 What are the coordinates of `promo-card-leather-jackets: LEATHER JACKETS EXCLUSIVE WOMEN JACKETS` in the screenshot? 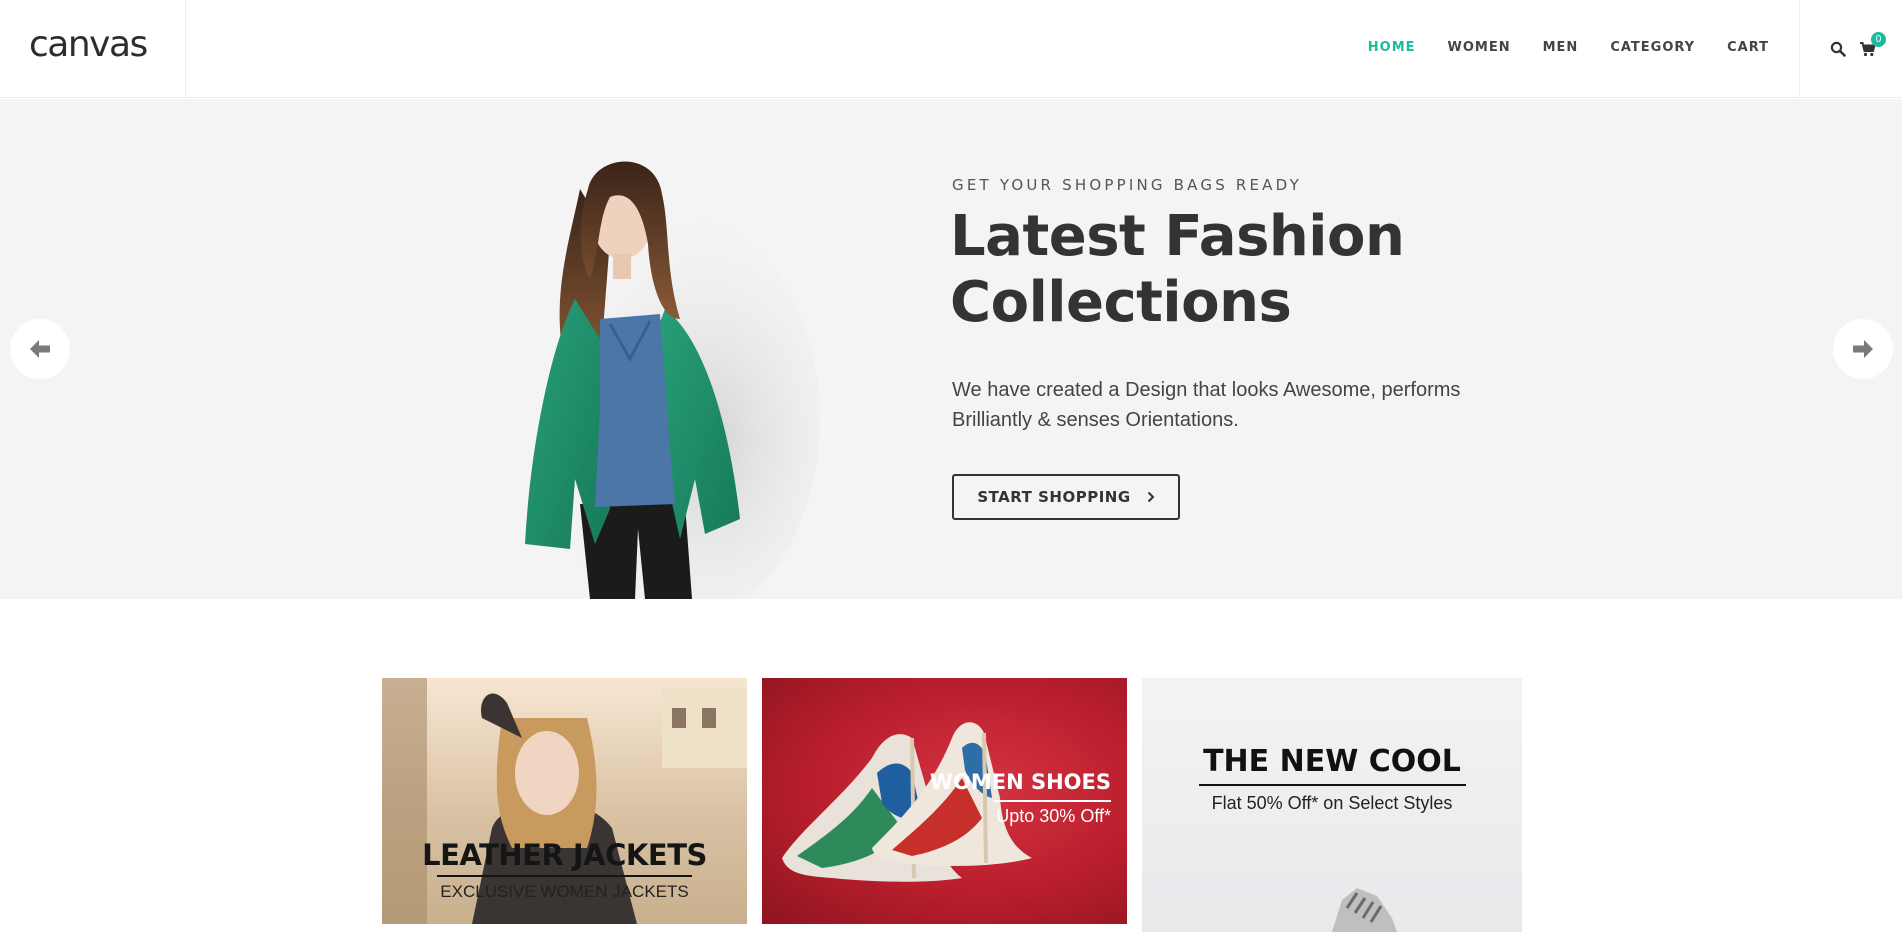 It's located at (564, 801).